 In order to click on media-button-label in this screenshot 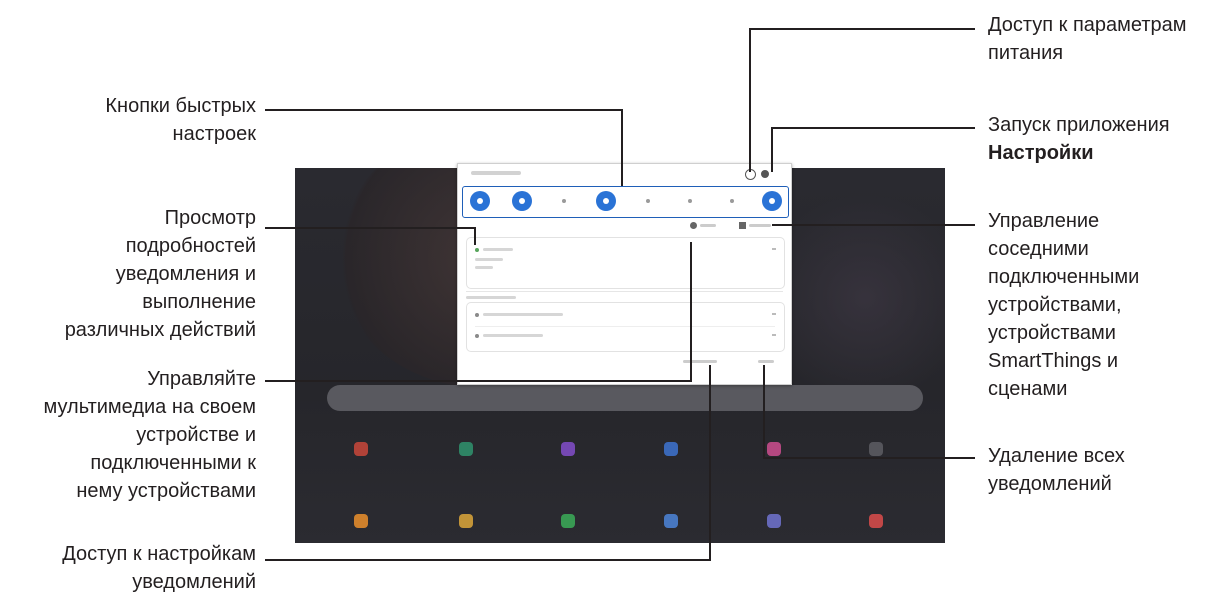, I will do `click(708, 225)`.